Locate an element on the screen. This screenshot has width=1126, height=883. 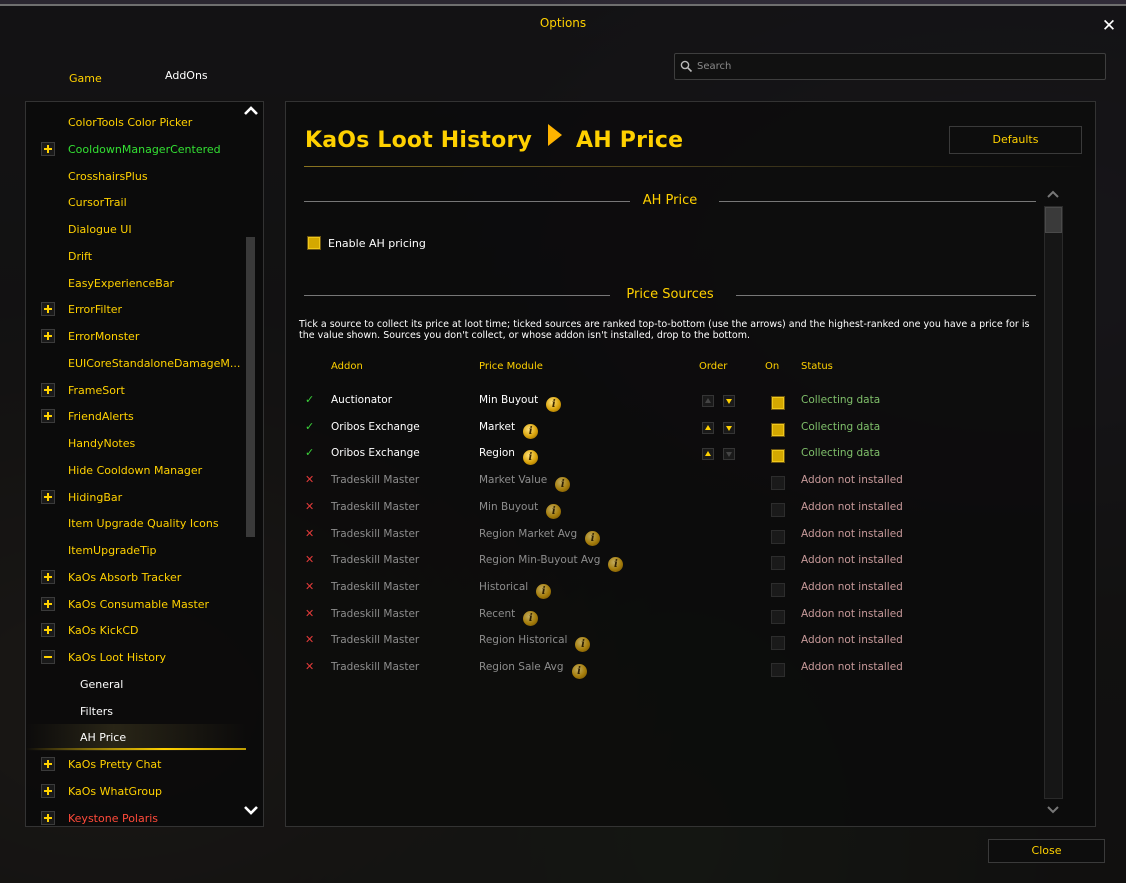
sidebar-item: Hide Cooldown Manager is located at coordinates (136, 470).